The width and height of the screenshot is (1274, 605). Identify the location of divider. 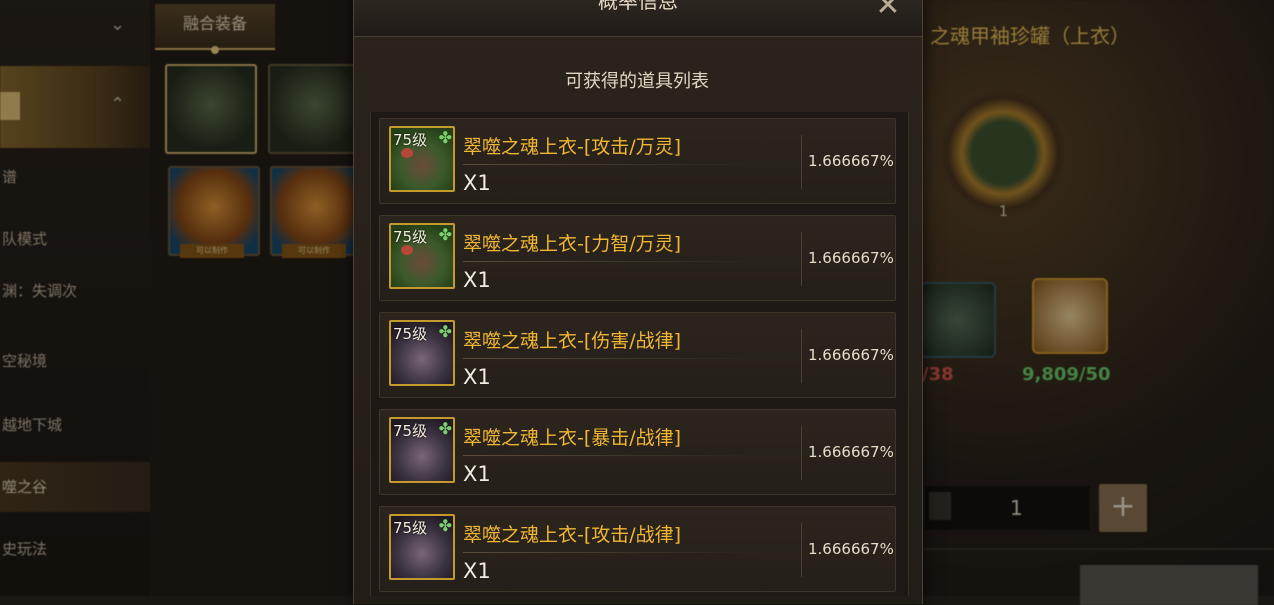
(1097, 549).